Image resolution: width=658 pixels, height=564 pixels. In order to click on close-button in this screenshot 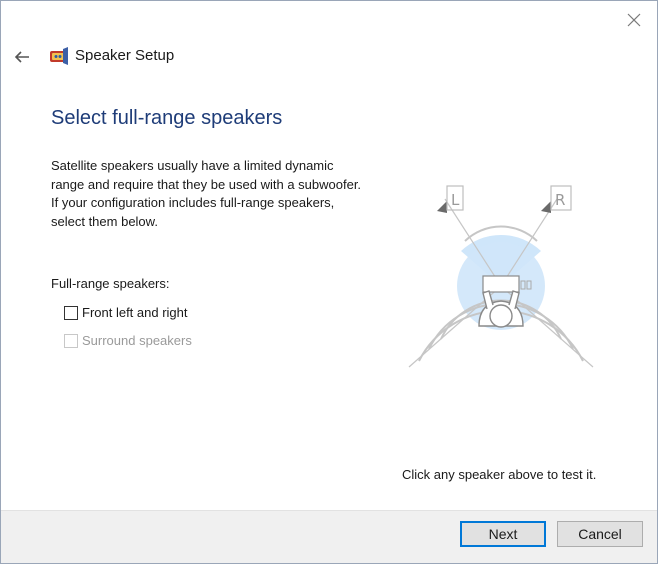, I will do `click(634, 20)`.